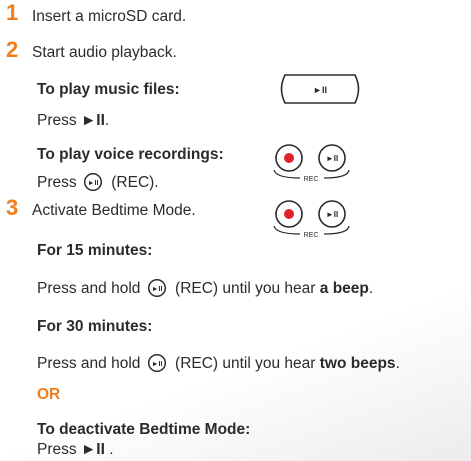  What do you see at coordinates (114, 210) in the screenshot?
I see `step-text-3: Activate Bedtime Mode.` at bounding box center [114, 210].